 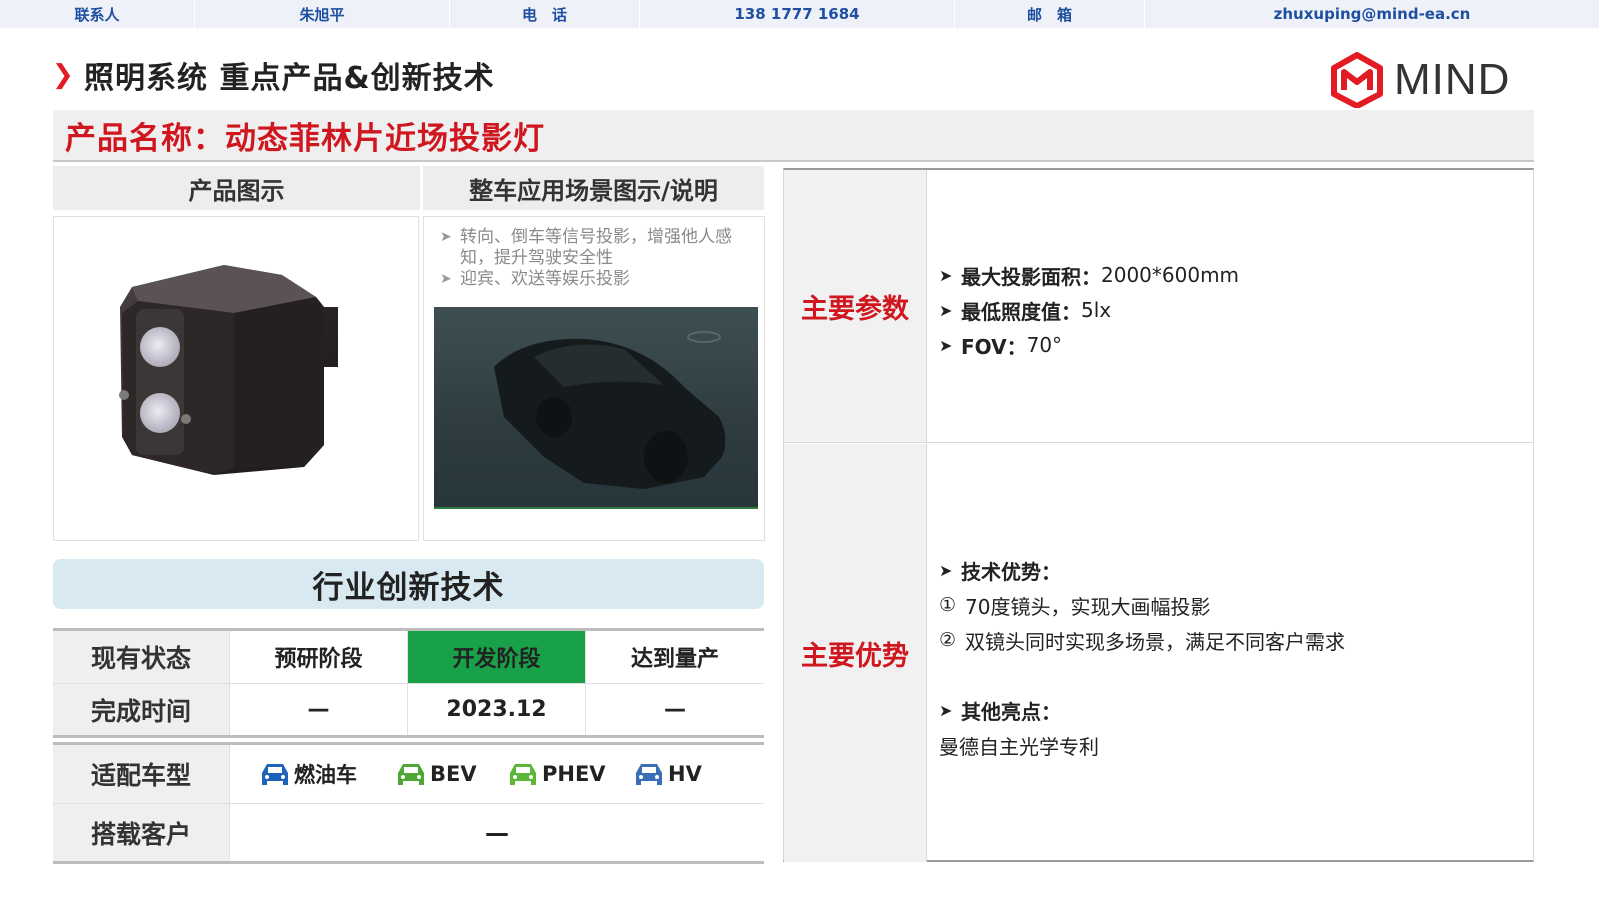 I want to click on time-research: —, so click(x=318, y=709).